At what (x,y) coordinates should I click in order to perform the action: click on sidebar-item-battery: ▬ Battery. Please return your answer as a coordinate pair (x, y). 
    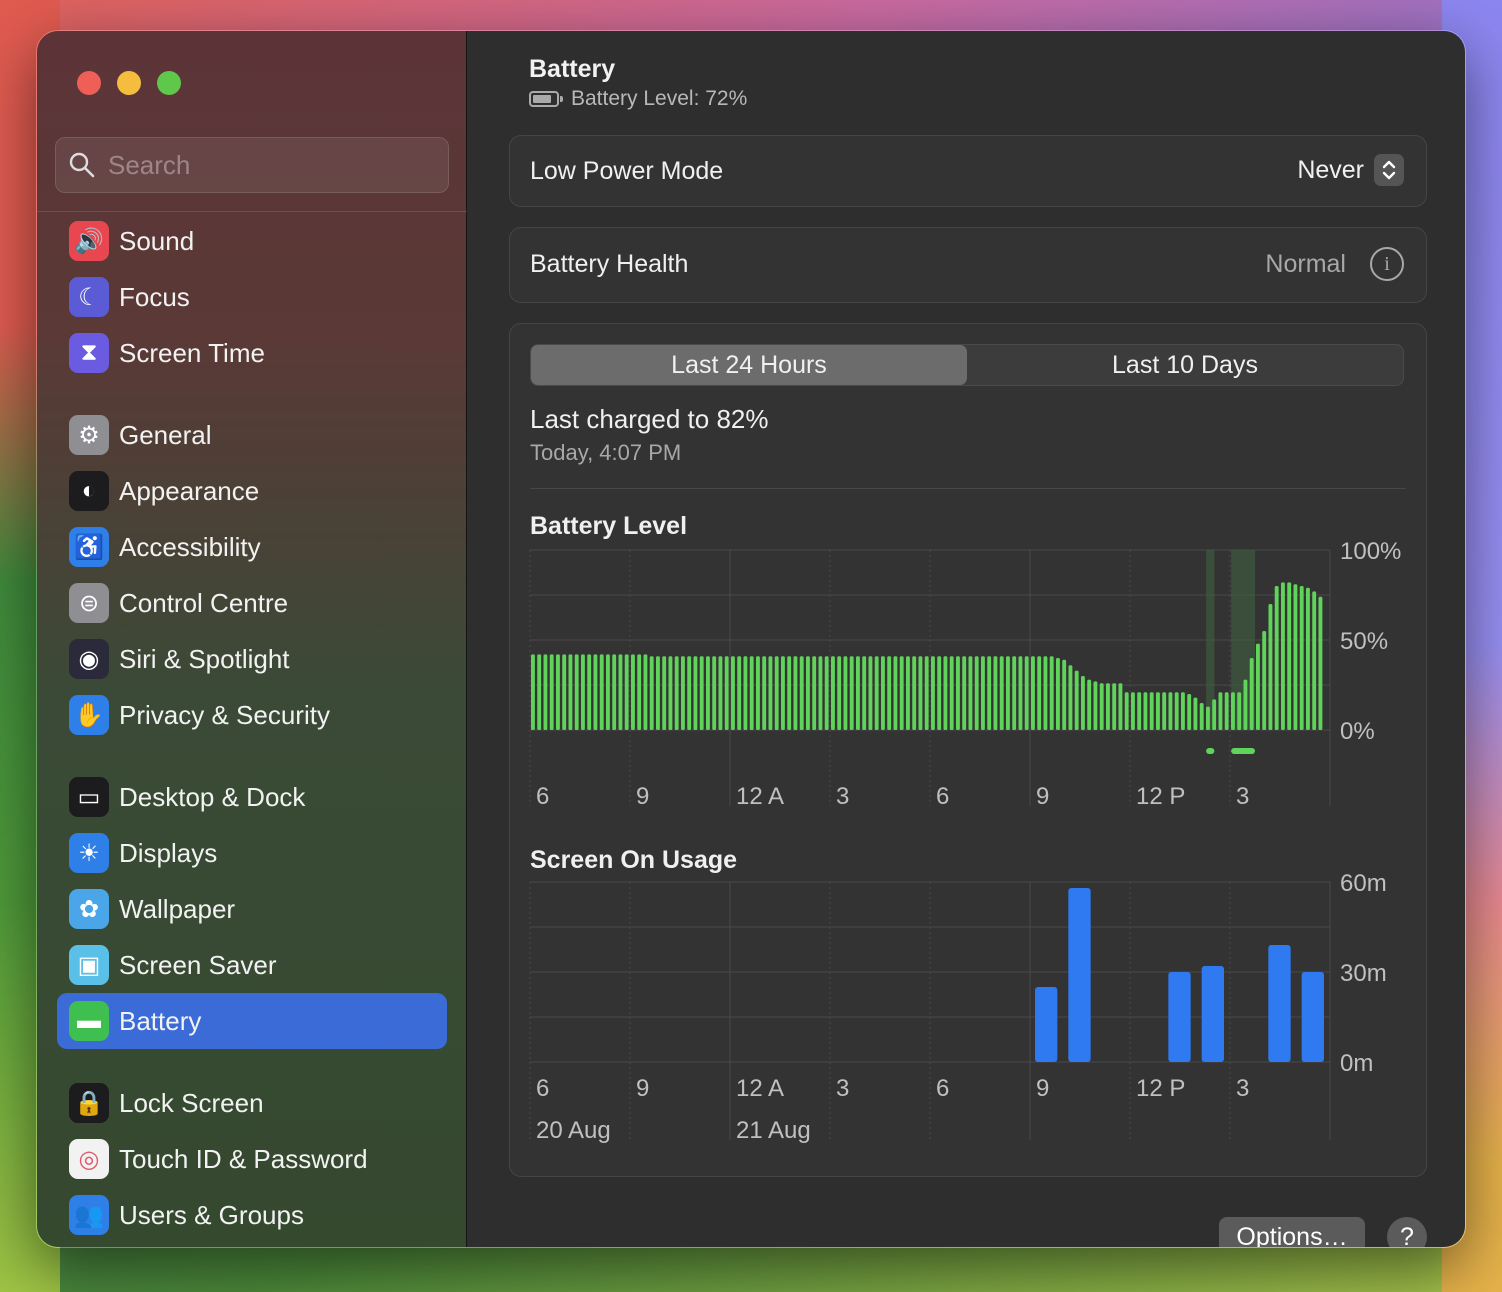
    Looking at the image, I should click on (252, 1021).